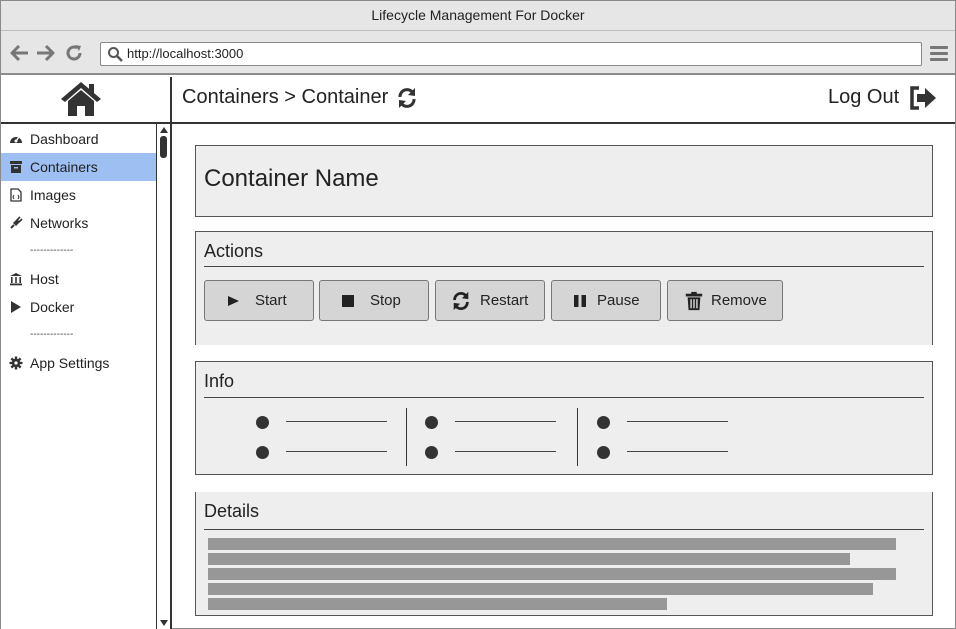 This screenshot has width=956, height=629. What do you see at coordinates (511, 54) in the screenshot?
I see `url-input: http://localhost:3000` at bounding box center [511, 54].